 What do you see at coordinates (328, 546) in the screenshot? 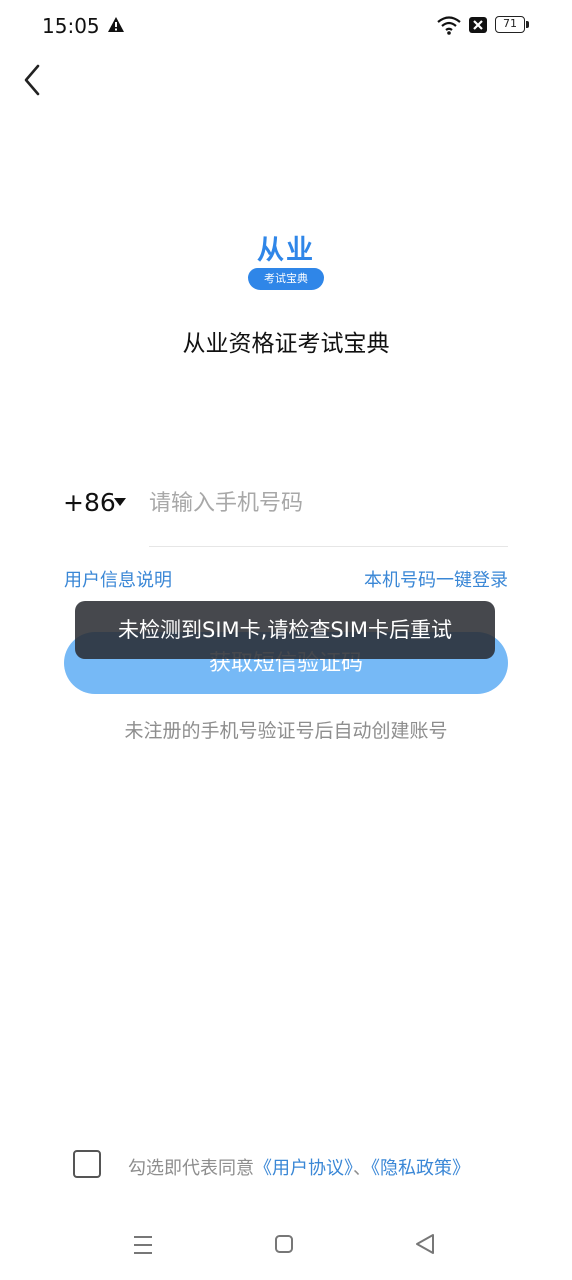
I see `input-divider` at bounding box center [328, 546].